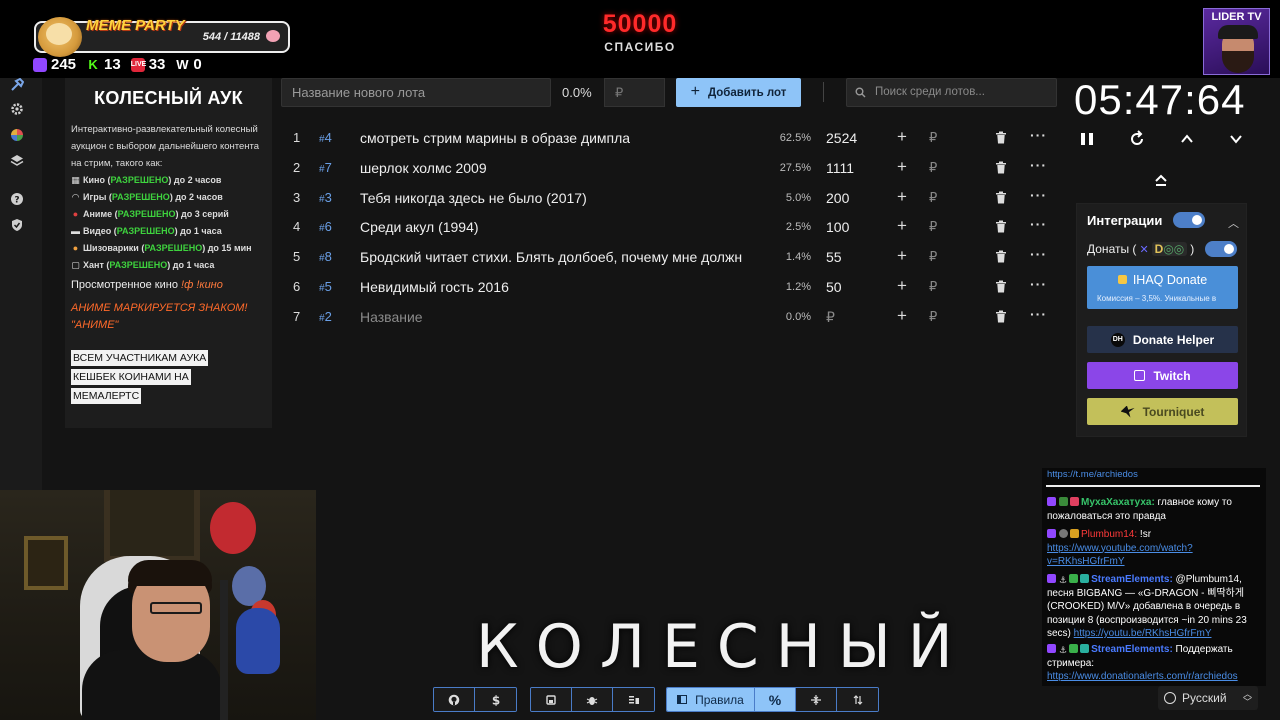  Describe the element at coordinates (837, 227) in the screenshot. I see `lot-amount: 100` at that location.